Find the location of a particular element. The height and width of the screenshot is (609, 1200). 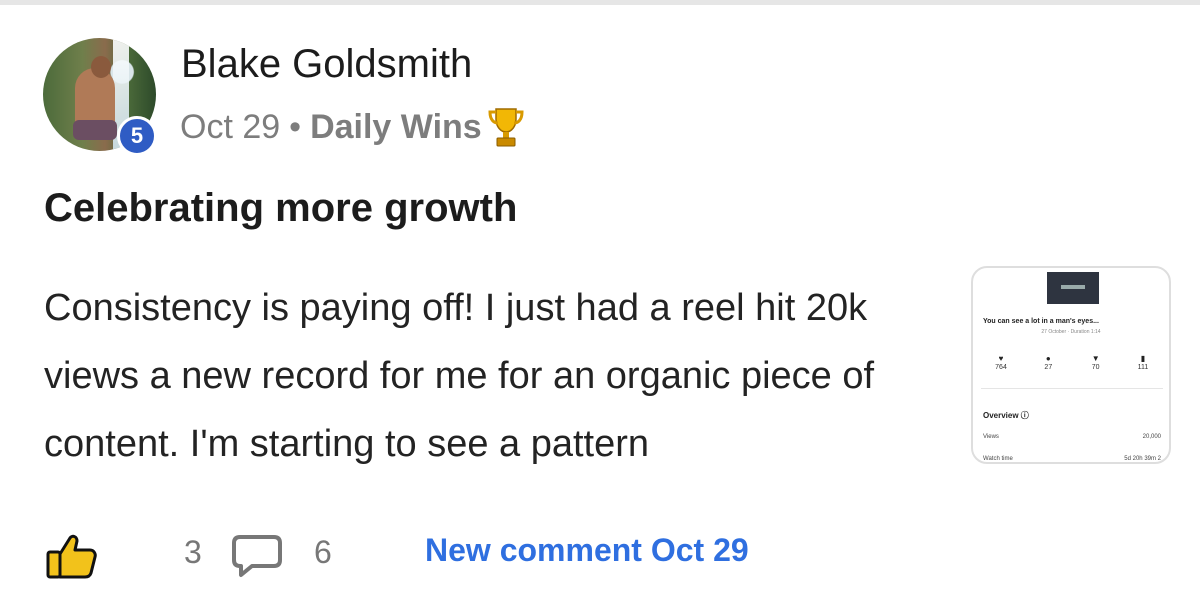

post-title: Celebrating more growth is located at coordinates (280, 208).